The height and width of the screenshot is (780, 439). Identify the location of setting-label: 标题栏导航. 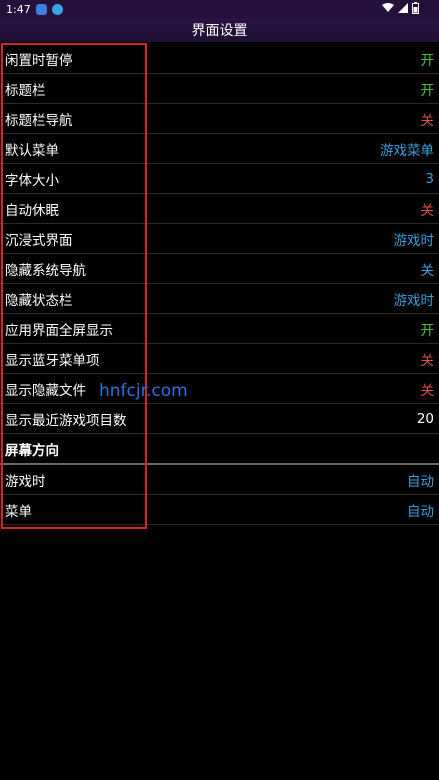
(39, 120).